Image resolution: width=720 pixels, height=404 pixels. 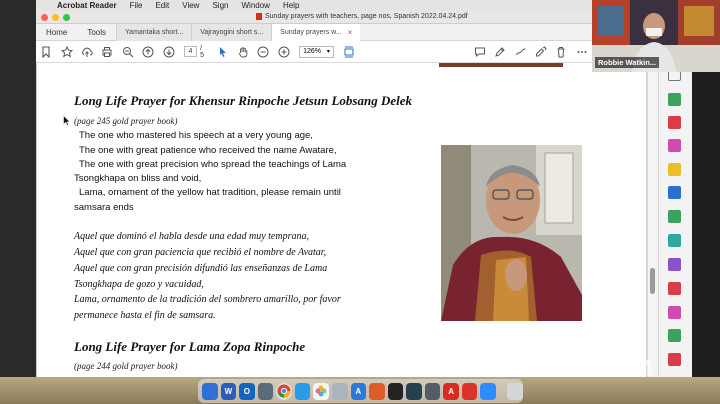 What do you see at coordinates (674, 335) in the screenshot?
I see `prepare-form-icon` at bounding box center [674, 335].